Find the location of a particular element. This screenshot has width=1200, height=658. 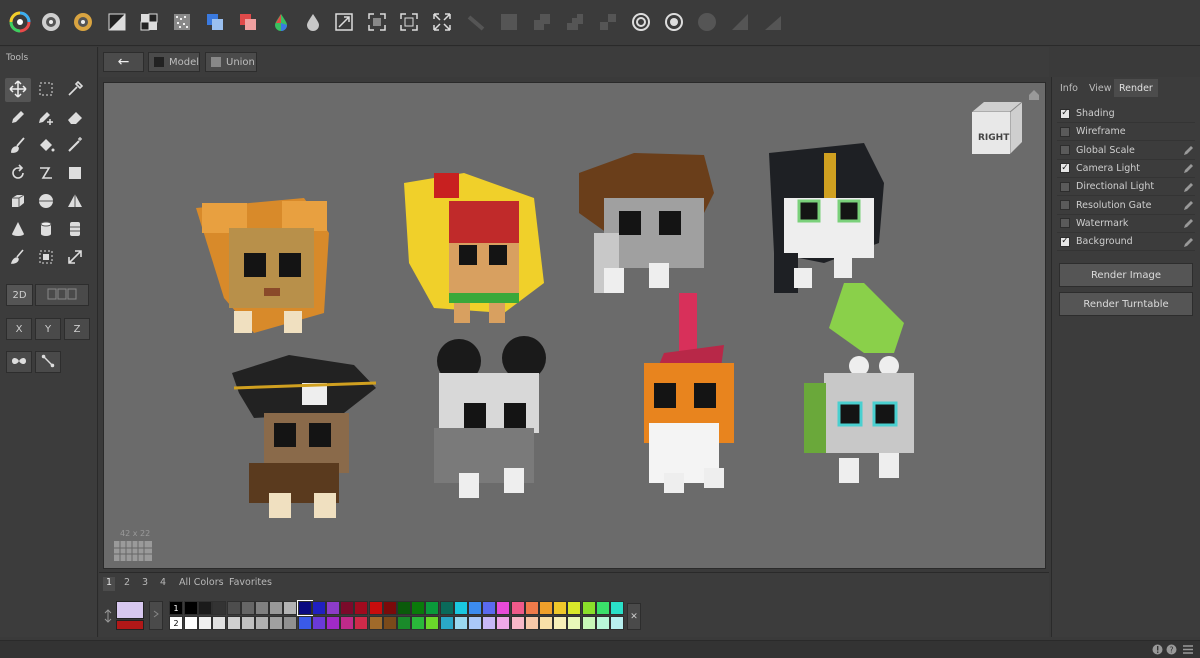

transform-tool is located at coordinates (46, 258).